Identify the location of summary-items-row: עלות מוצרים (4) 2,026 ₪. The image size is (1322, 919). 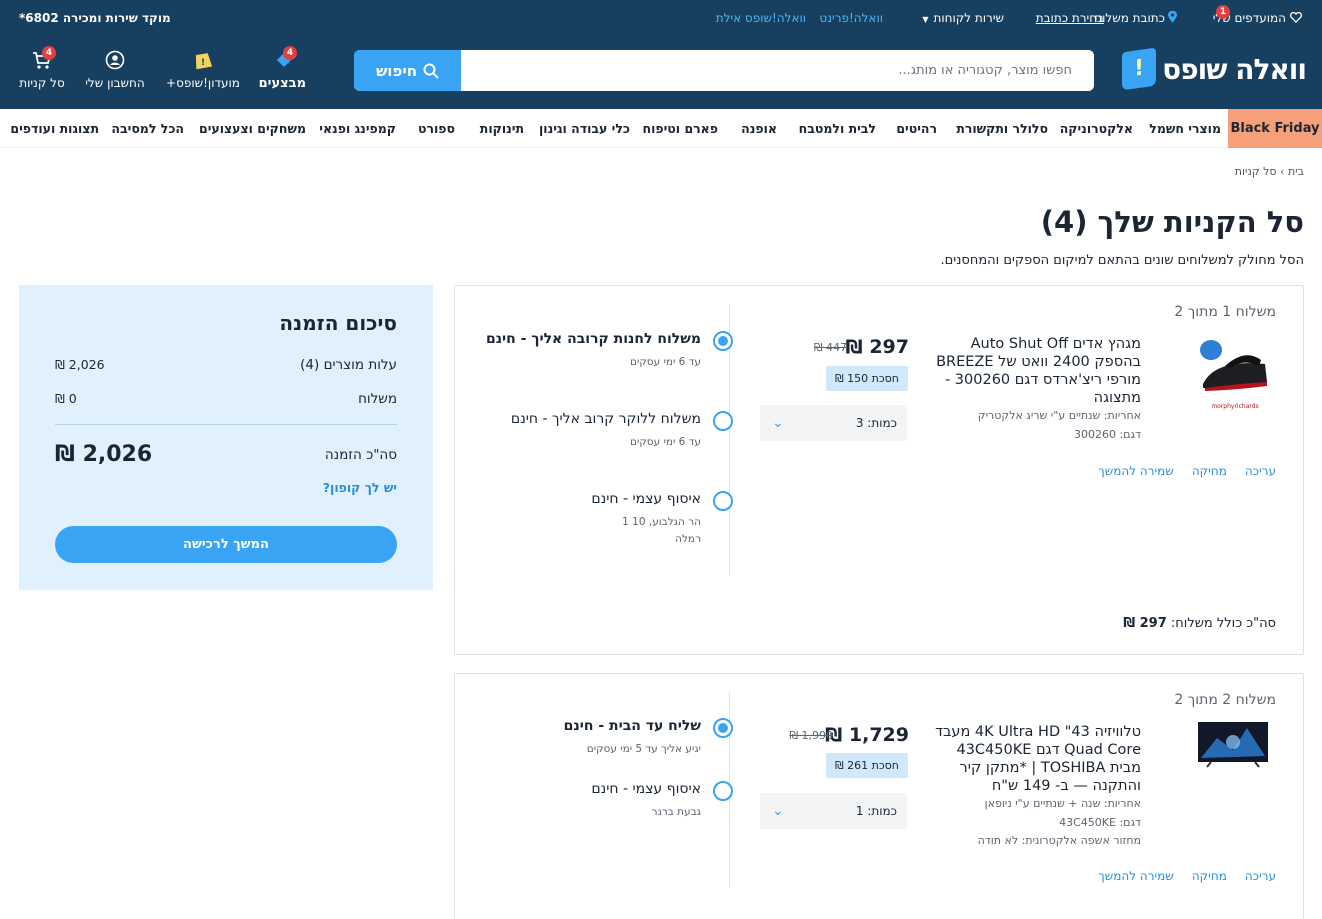
(226, 365).